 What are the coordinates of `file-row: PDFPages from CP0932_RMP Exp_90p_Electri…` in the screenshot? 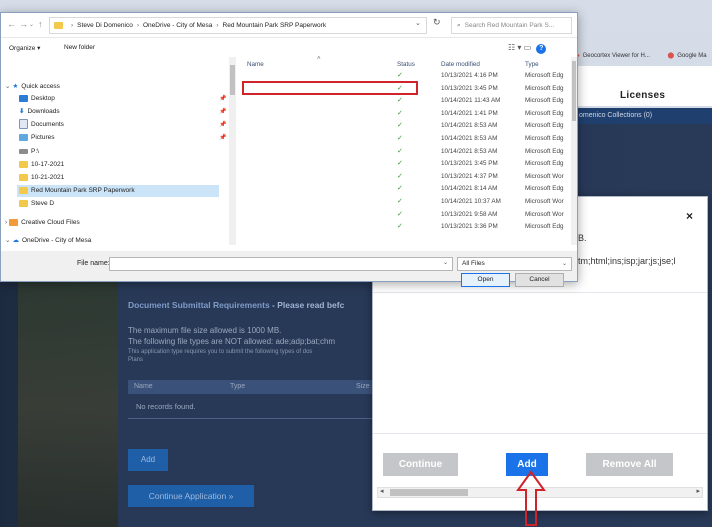 It's located at (406, 189).